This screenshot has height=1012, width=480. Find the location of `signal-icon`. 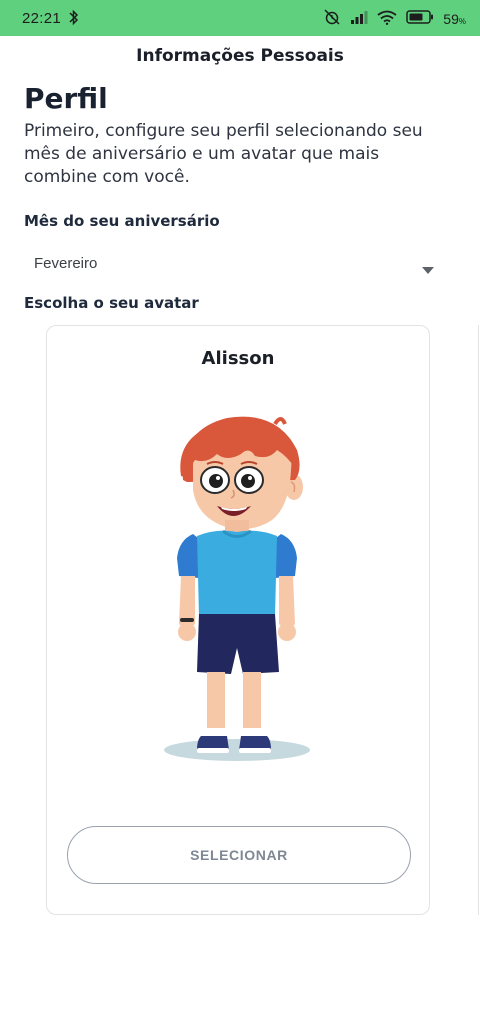

signal-icon is located at coordinates (359, 19).